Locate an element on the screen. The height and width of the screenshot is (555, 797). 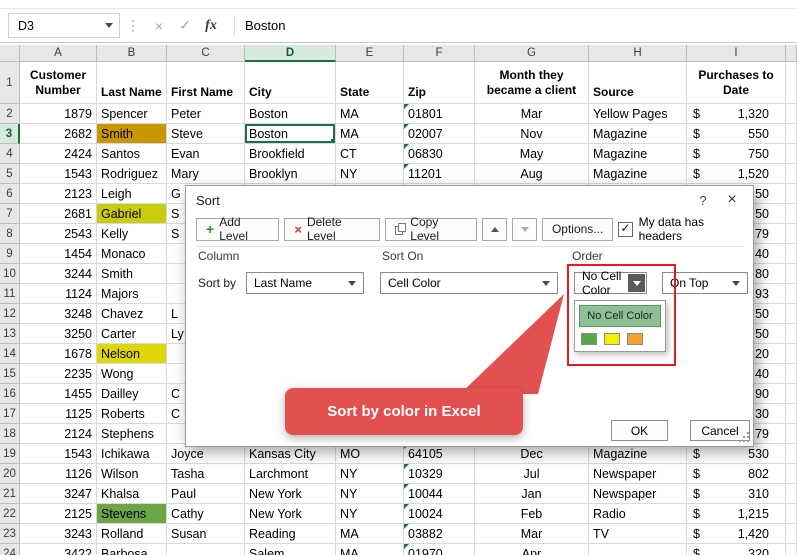
add-level-button: + Add Level is located at coordinates (238, 229).